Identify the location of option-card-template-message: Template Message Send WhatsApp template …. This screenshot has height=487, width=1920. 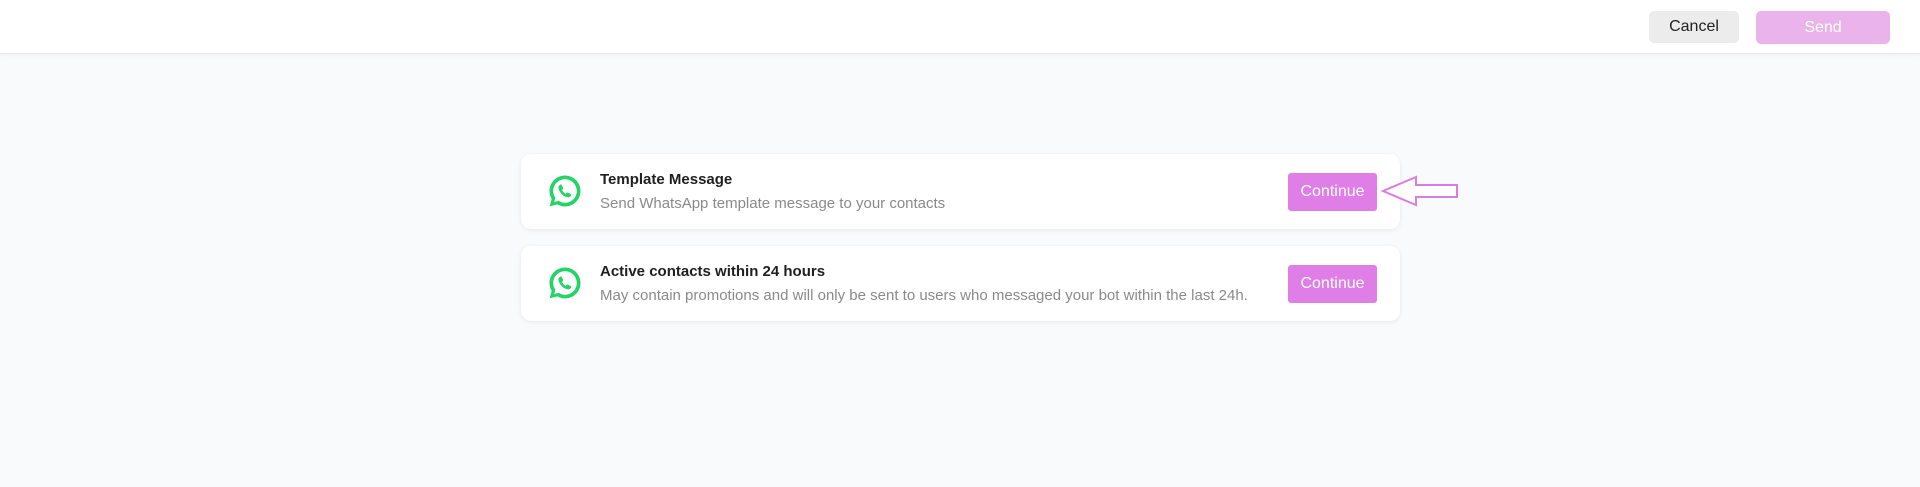
(960, 191).